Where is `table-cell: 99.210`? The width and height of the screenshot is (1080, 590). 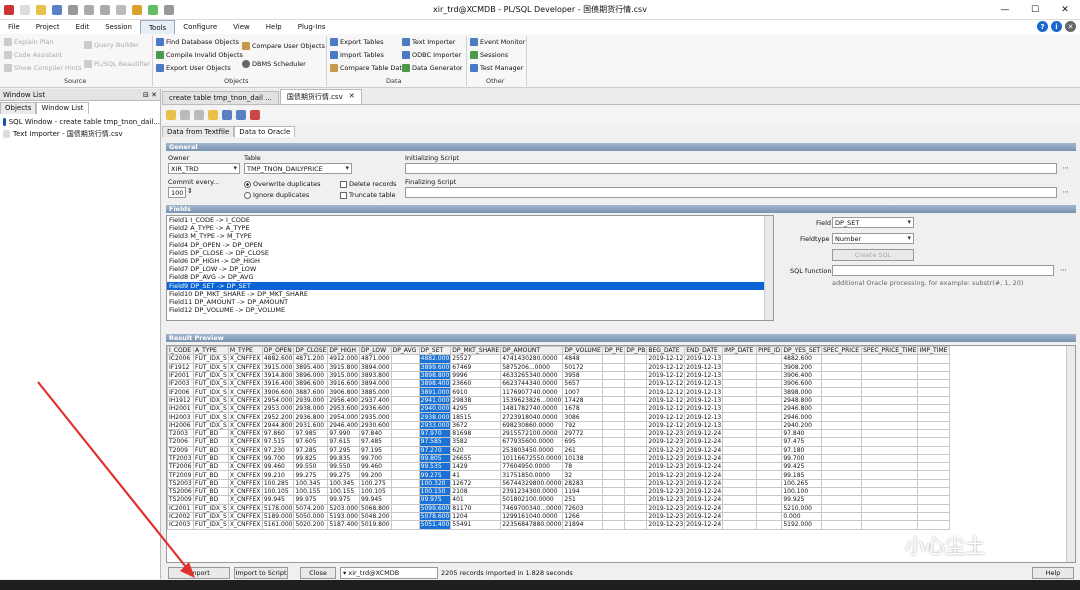
table-cell: 99.210 is located at coordinates (278, 475).